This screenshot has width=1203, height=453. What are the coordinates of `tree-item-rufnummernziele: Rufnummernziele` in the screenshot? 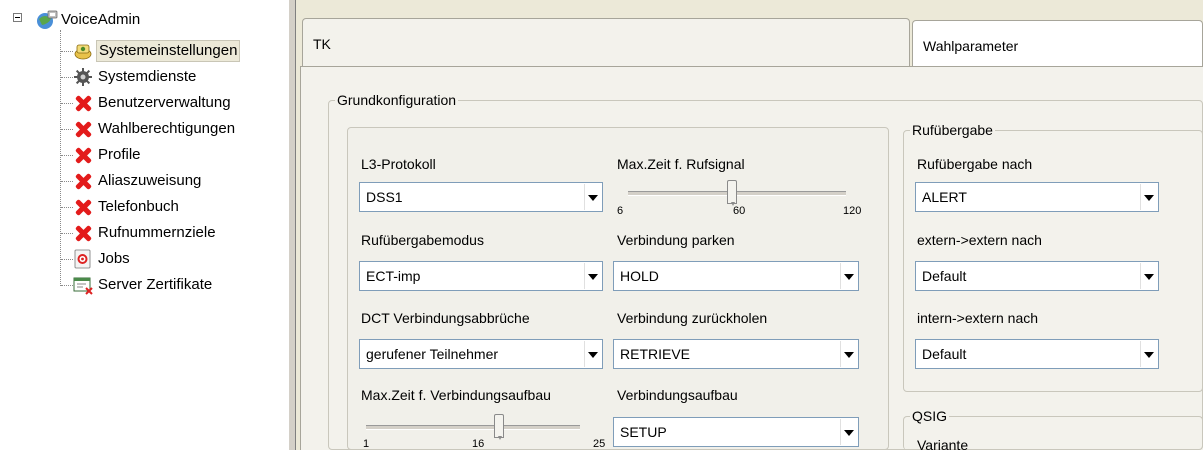 It's located at (145, 233).